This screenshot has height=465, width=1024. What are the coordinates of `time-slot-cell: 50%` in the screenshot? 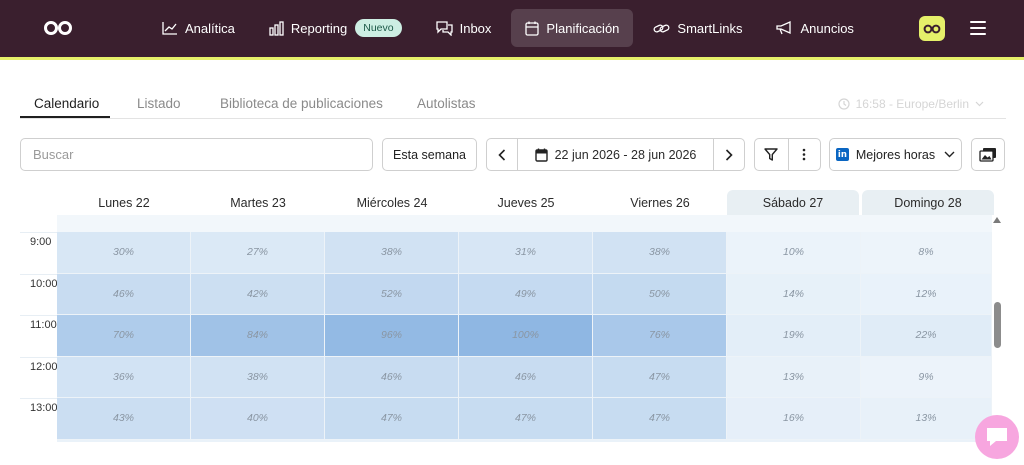 It's located at (660, 294).